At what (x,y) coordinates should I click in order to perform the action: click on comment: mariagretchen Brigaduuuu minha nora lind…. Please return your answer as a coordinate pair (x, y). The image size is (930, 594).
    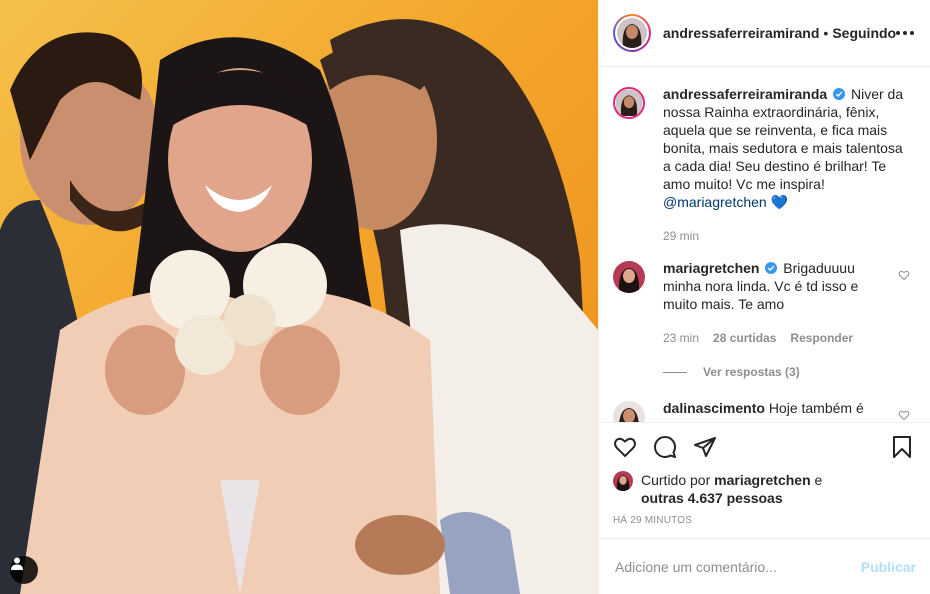
    Looking at the image, I should click on (763, 303).